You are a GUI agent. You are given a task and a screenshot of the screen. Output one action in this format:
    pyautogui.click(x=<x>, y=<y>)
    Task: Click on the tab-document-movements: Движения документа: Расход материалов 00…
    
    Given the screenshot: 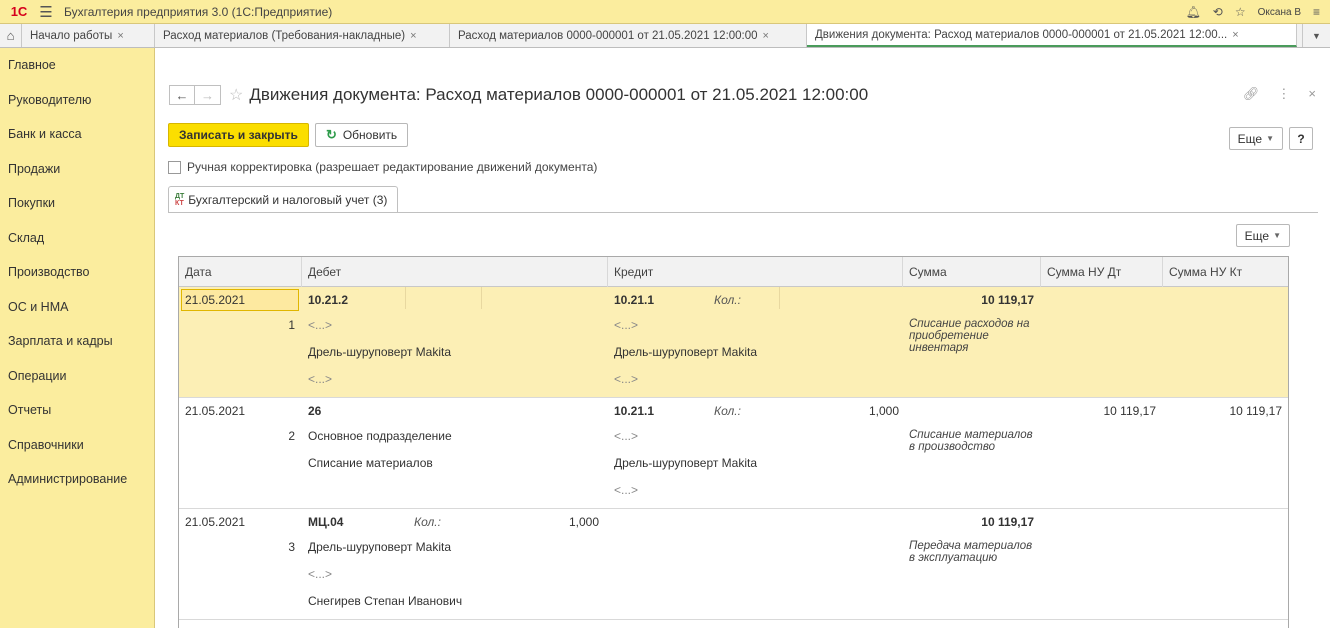 What is the action you would take?
    pyautogui.click(x=1052, y=35)
    